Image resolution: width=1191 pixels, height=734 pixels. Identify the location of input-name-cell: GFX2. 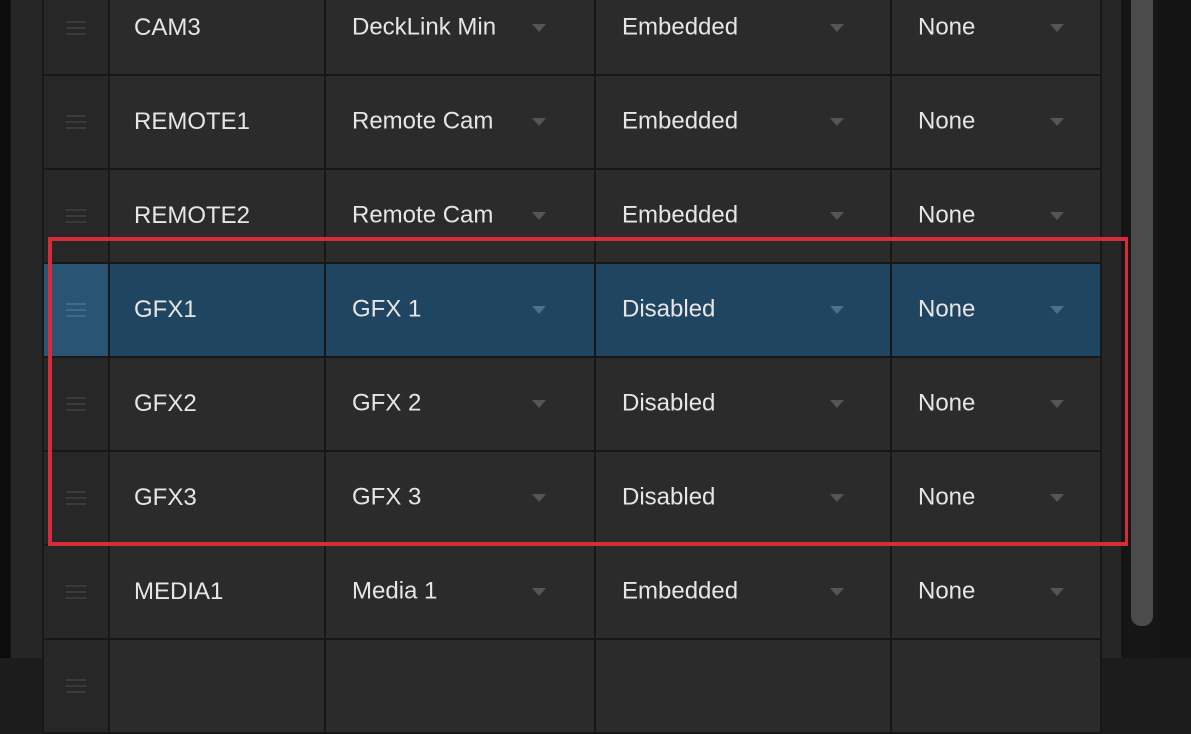
(217, 404).